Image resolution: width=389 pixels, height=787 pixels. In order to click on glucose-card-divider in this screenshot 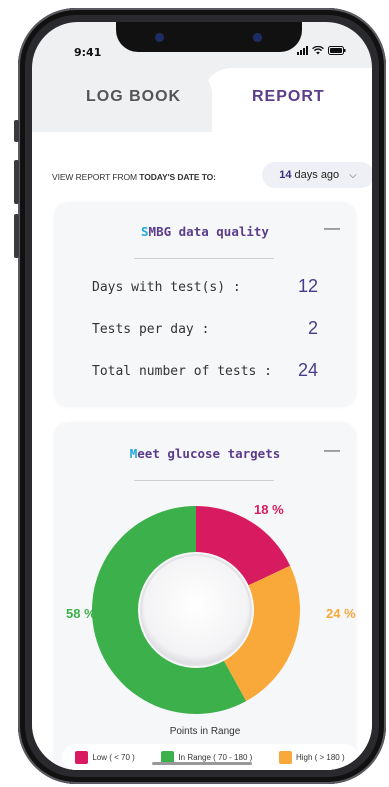, I will do `click(204, 480)`.